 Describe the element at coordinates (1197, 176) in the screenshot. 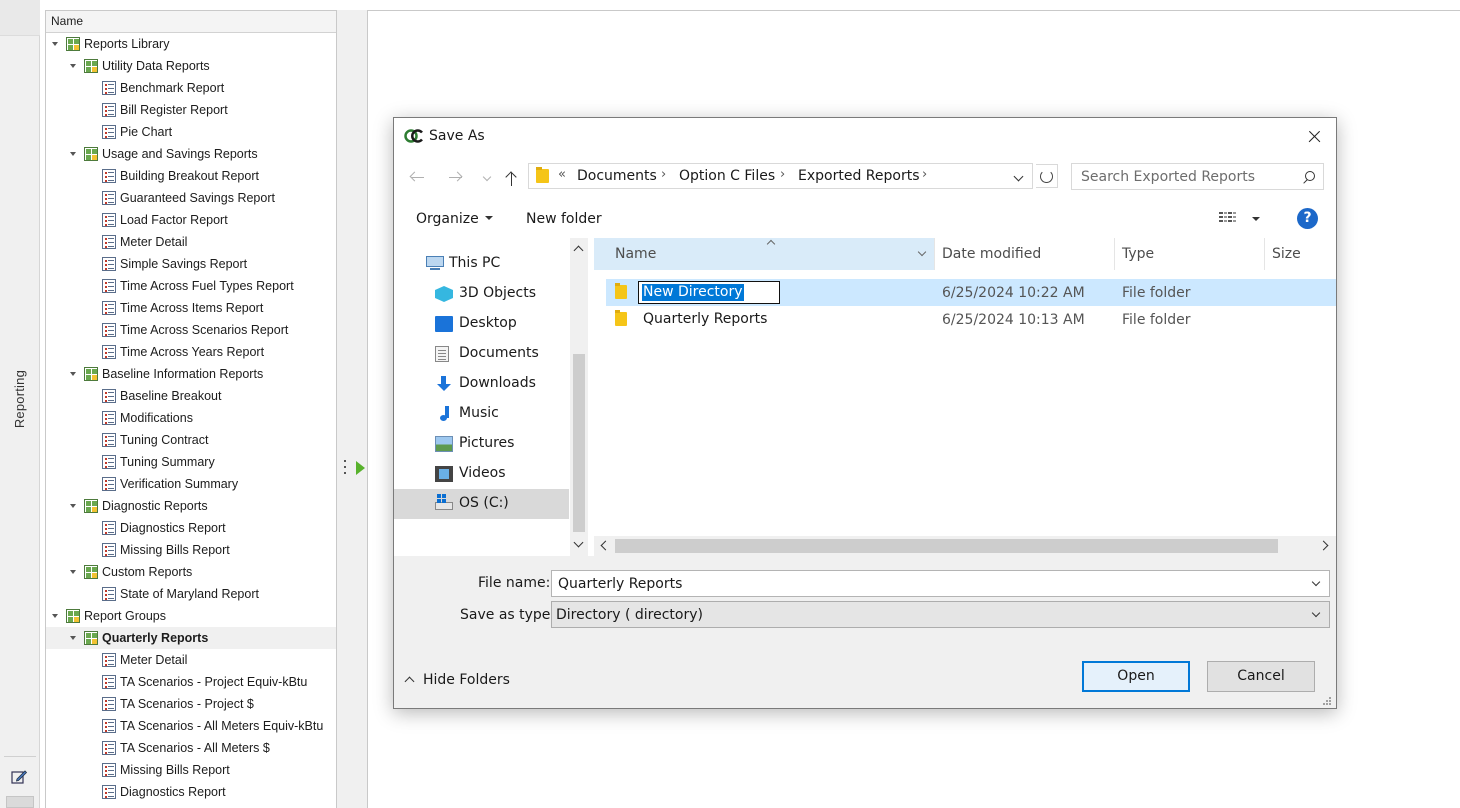

I see `search-box` at that location.